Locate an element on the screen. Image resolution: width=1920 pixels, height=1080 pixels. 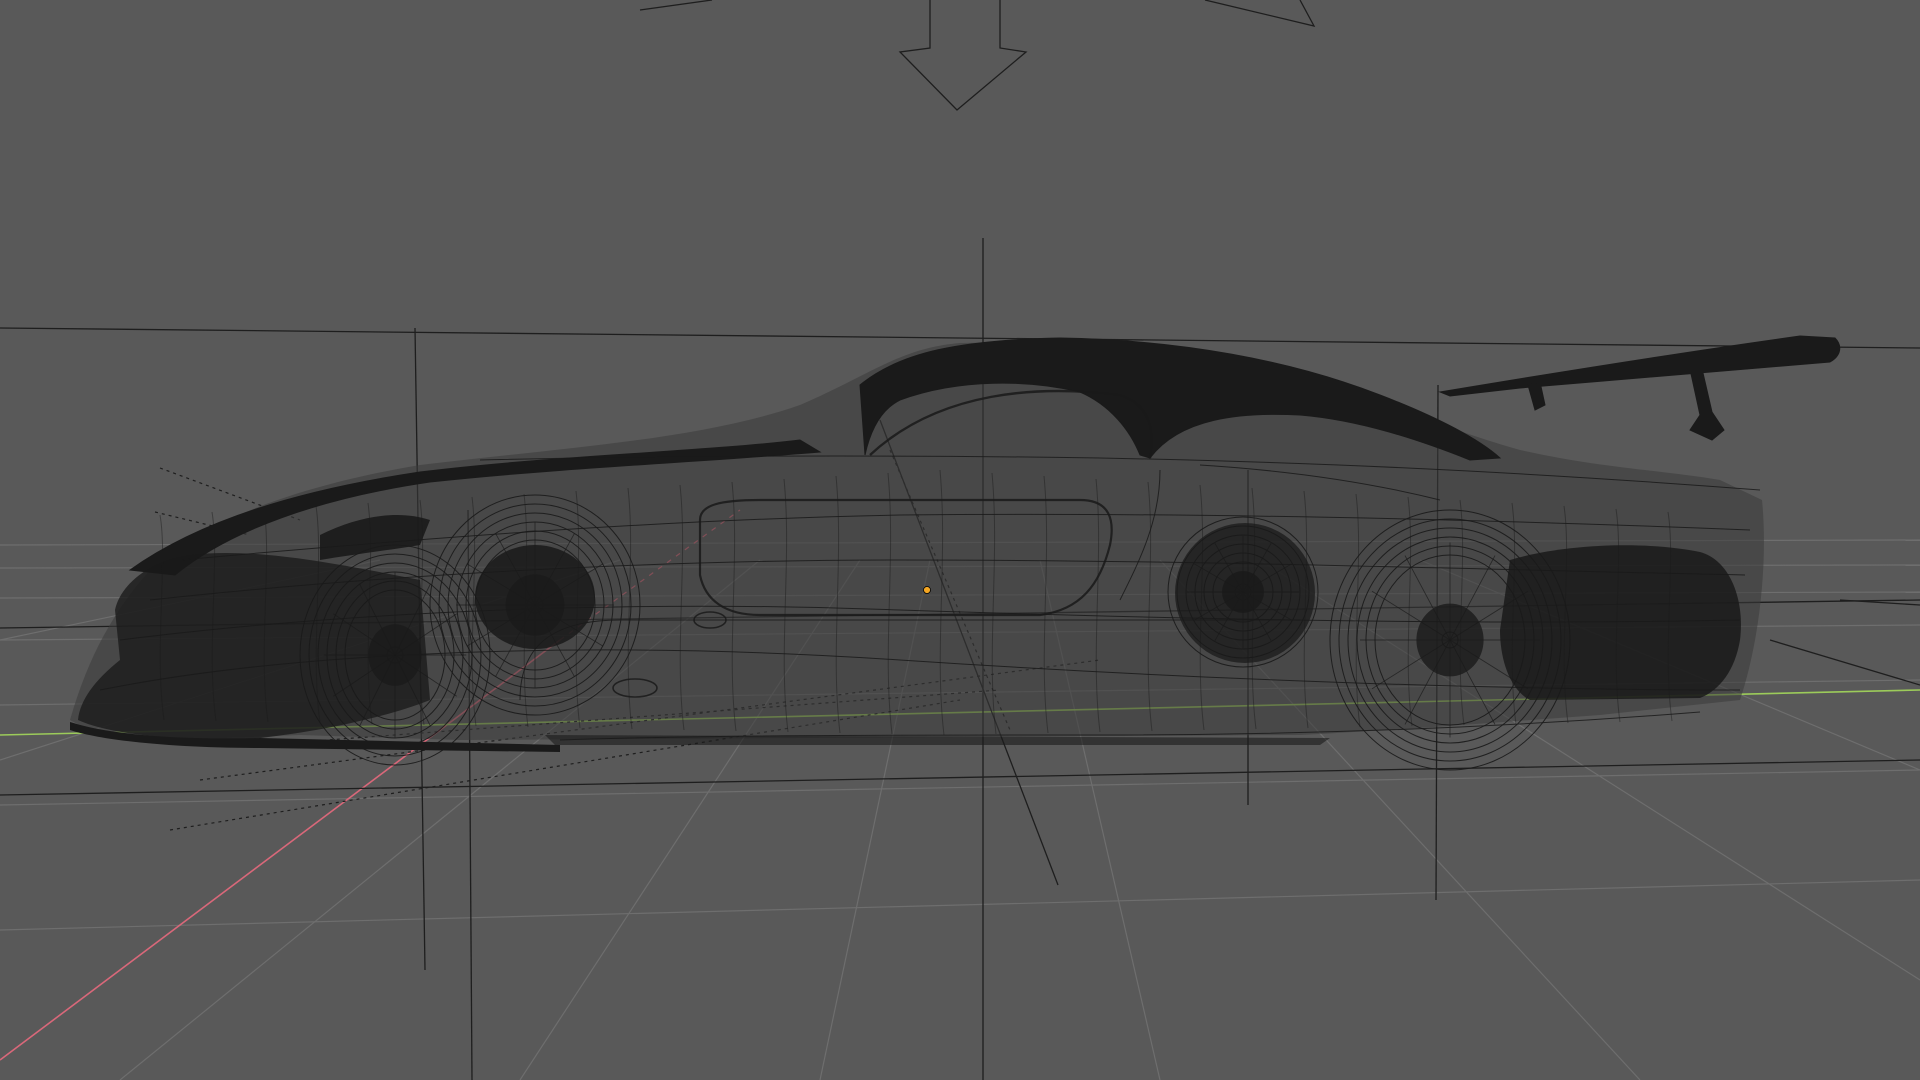
object-origin-icon is located at coordinates (927, 590).